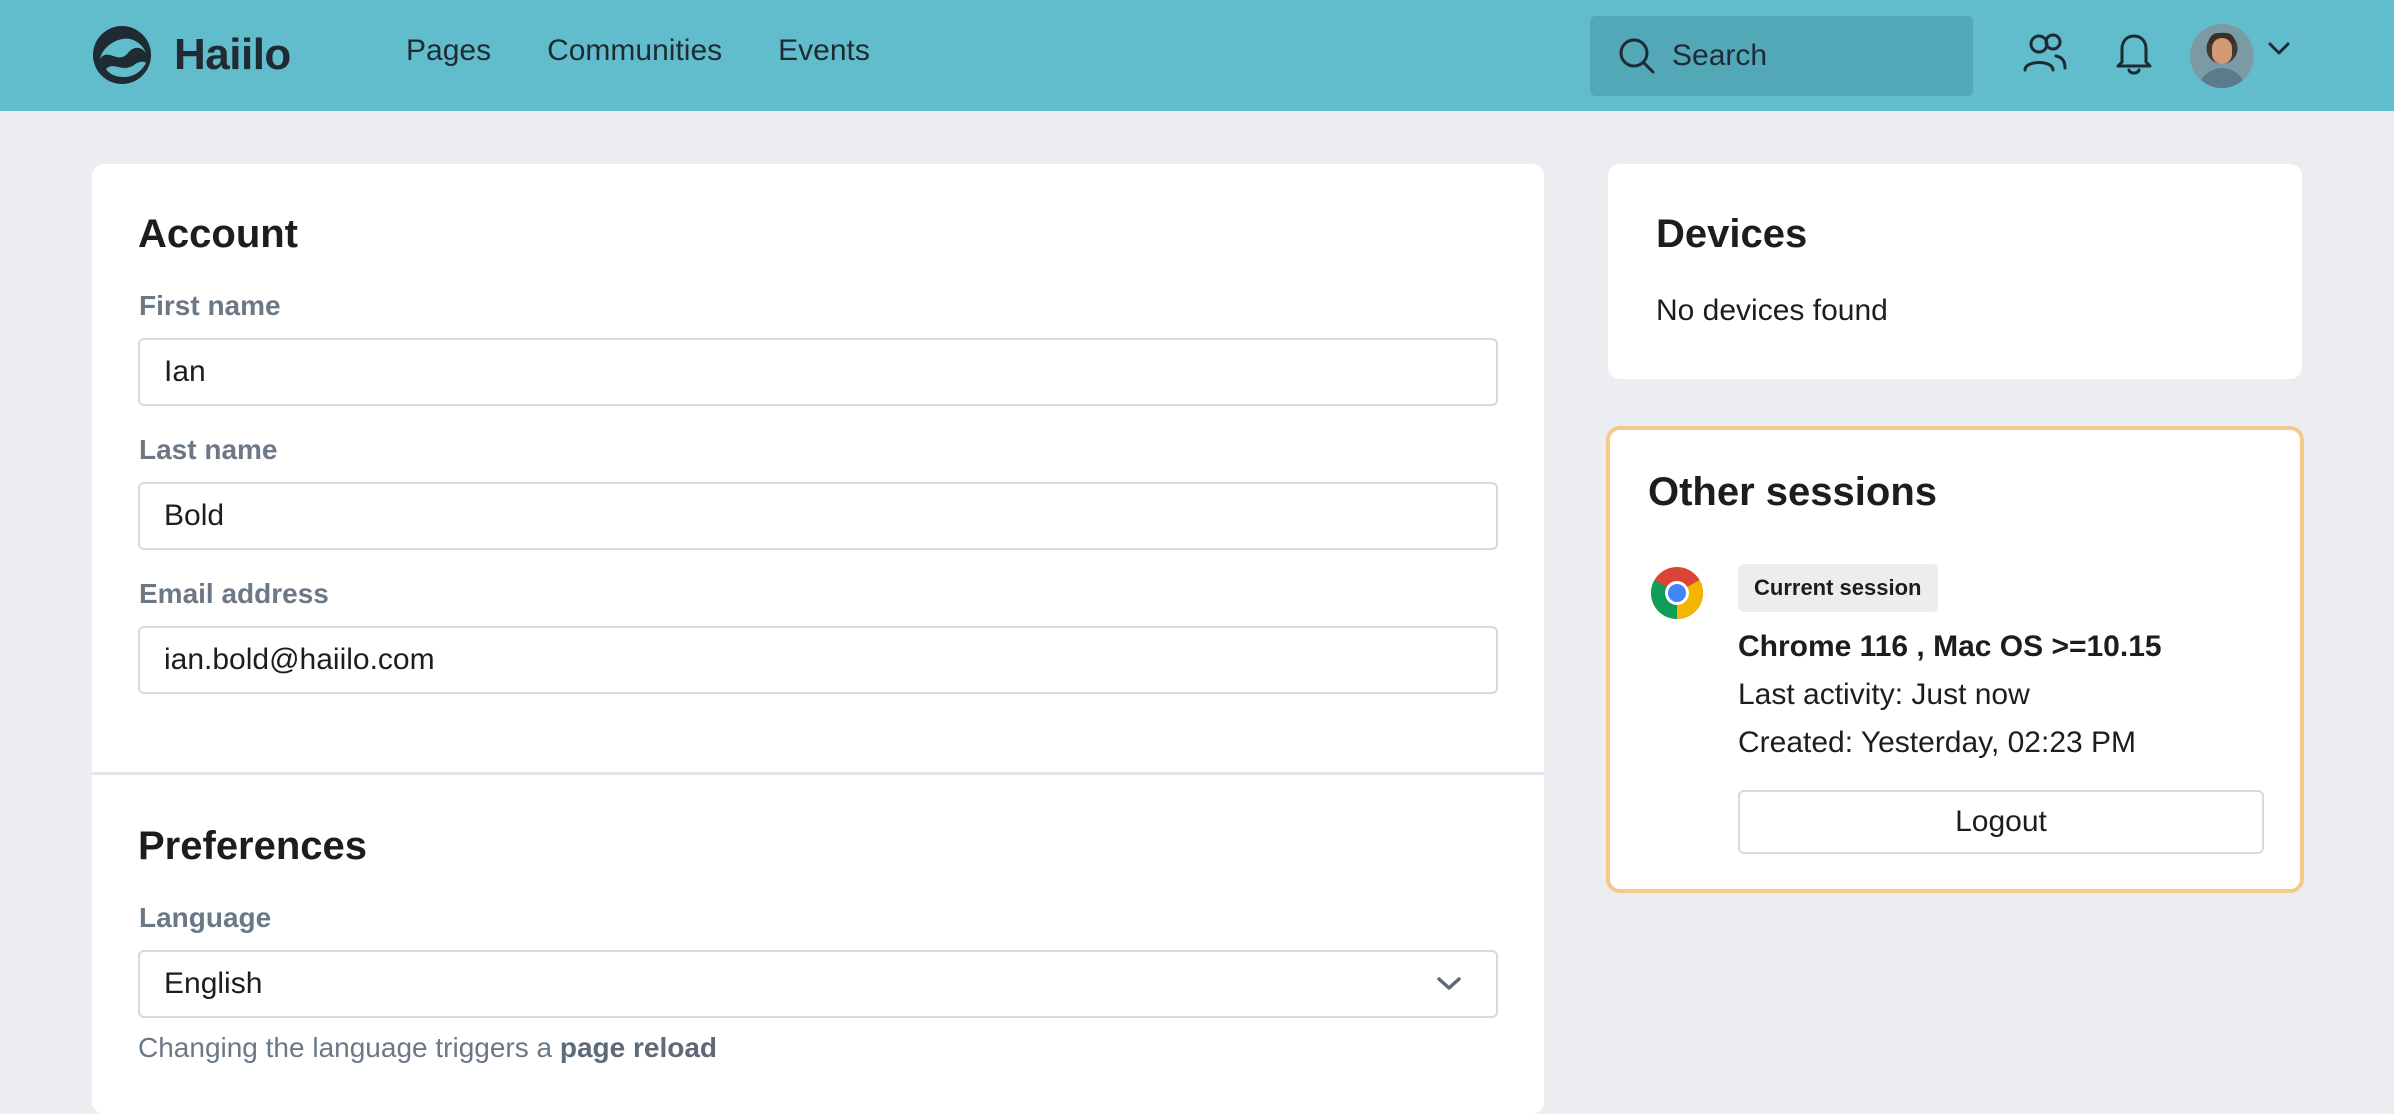 The image size is (2394, 1114). Describe the element at coordinates (1838, 588) in the screenshot. I see `current-session-badge: Current session` at that location.